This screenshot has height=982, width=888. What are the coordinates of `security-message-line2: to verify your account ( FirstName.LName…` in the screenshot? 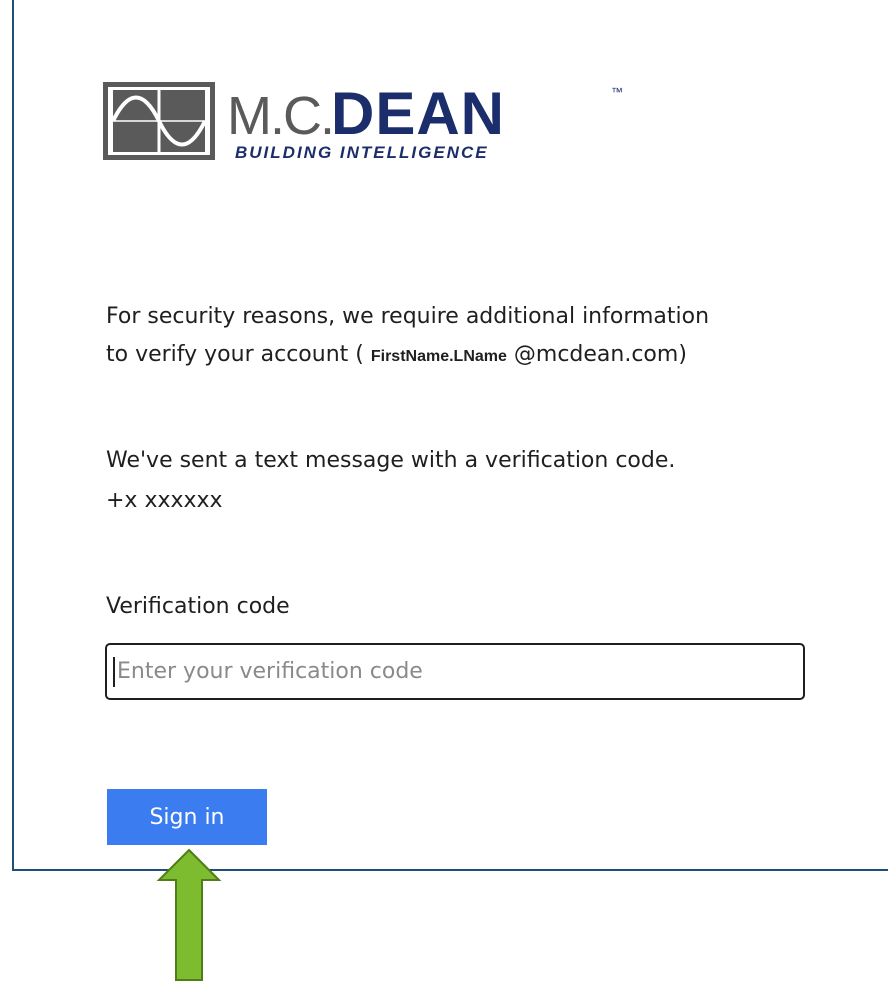 It's located at (396, 356).